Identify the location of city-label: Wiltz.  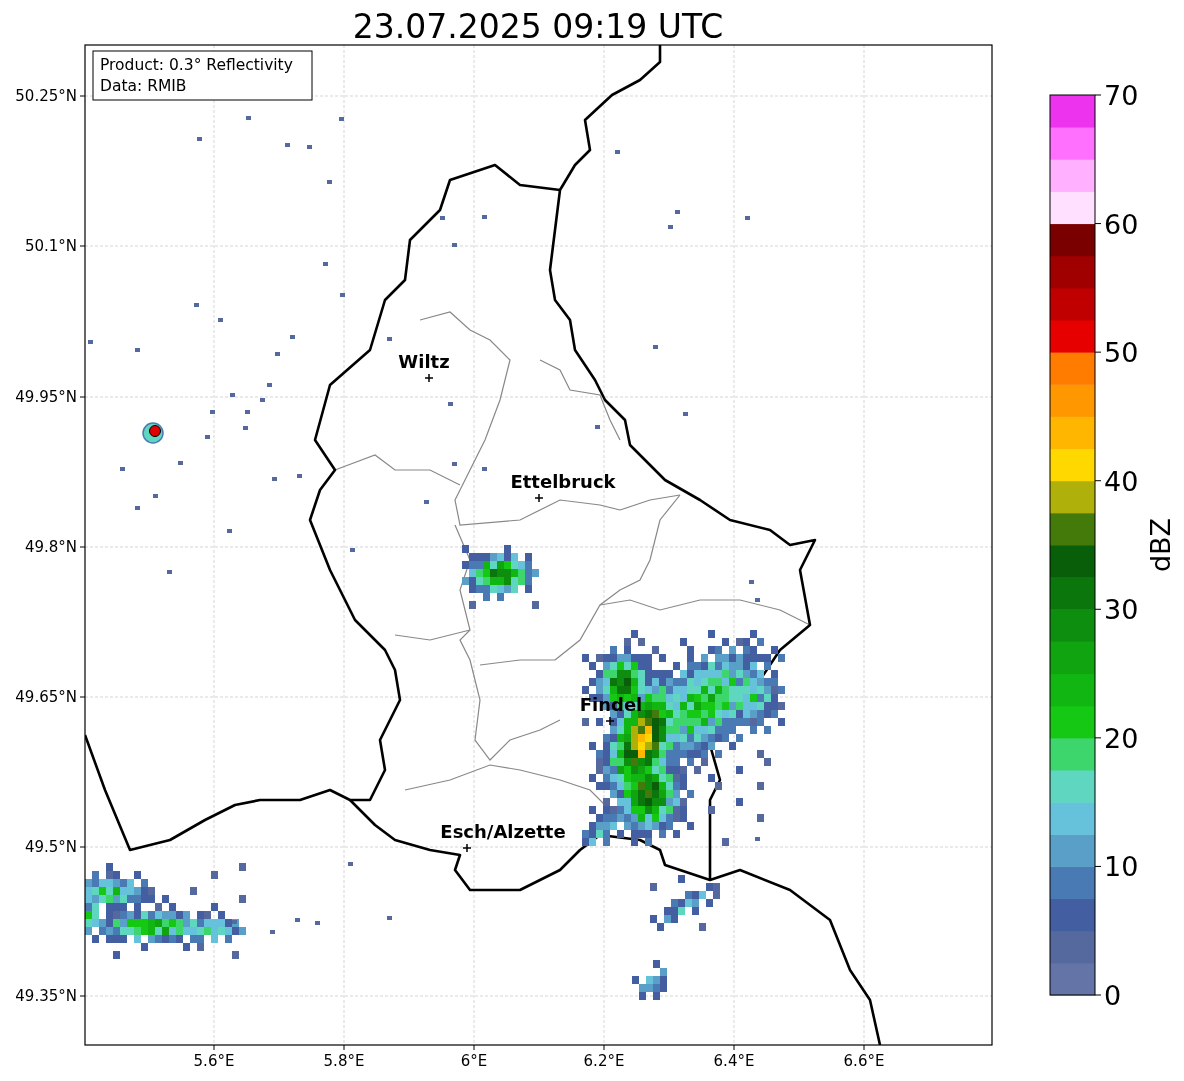
(424, 361).